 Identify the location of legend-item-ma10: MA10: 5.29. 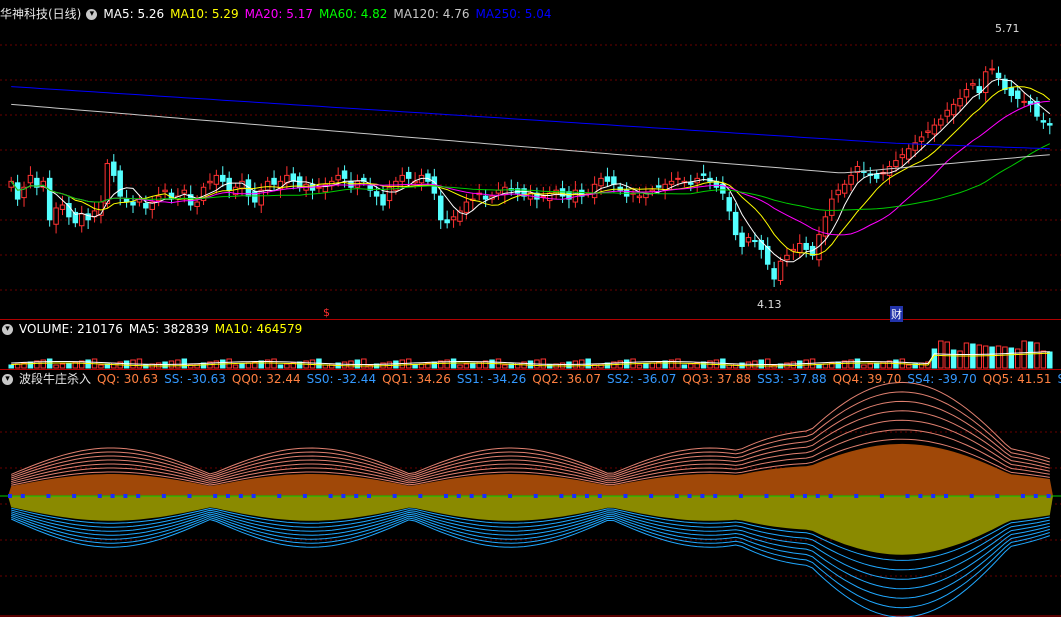
(204, 14).